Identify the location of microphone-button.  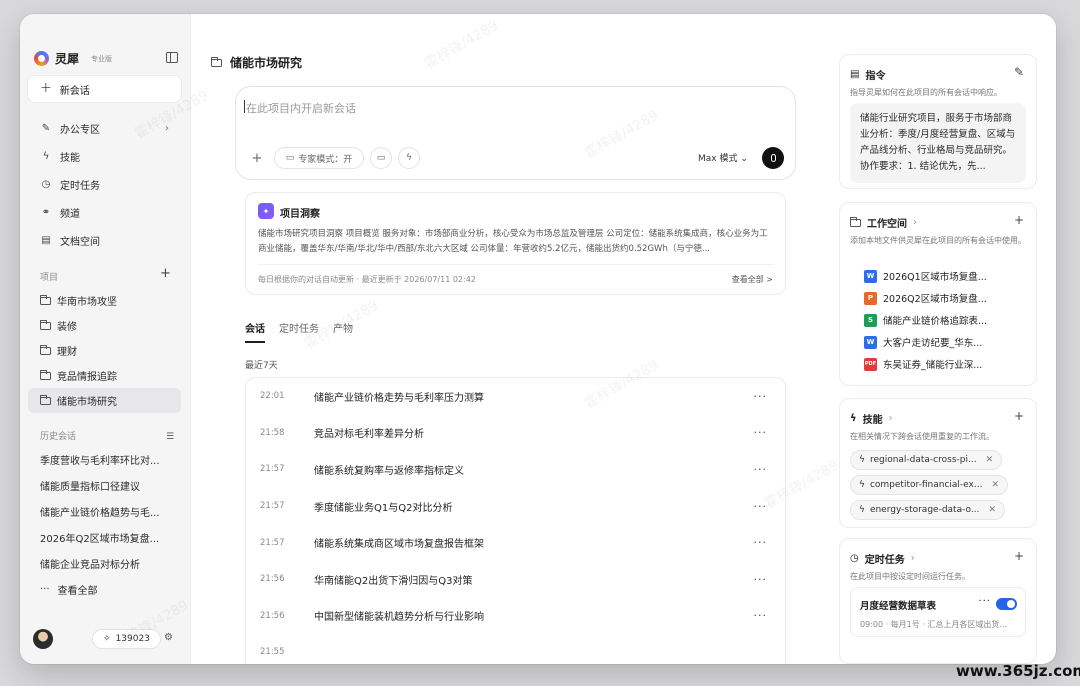
(773, 158).